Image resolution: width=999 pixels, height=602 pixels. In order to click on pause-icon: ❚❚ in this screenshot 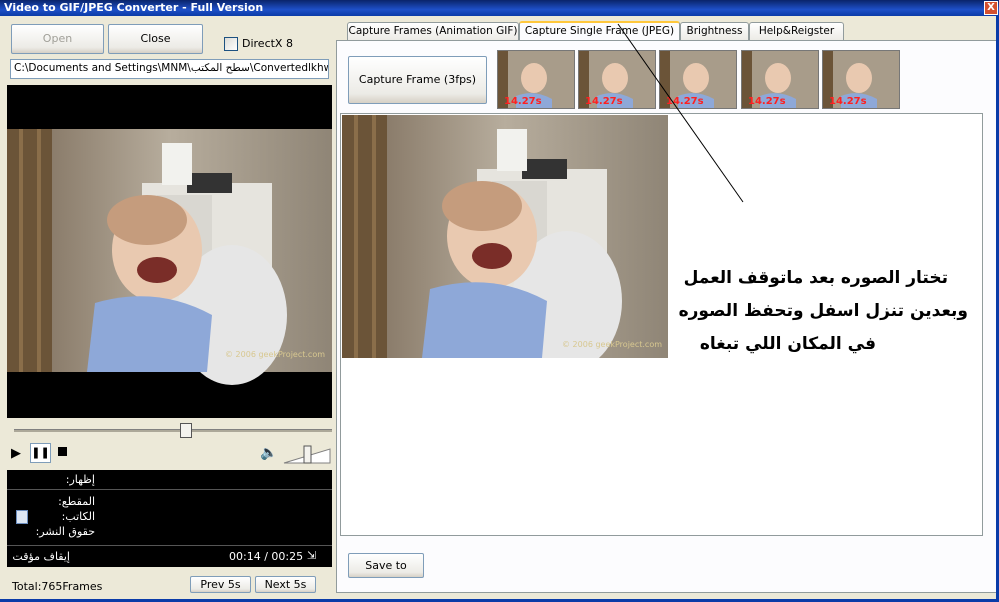, I will do `click(40, 453)`.